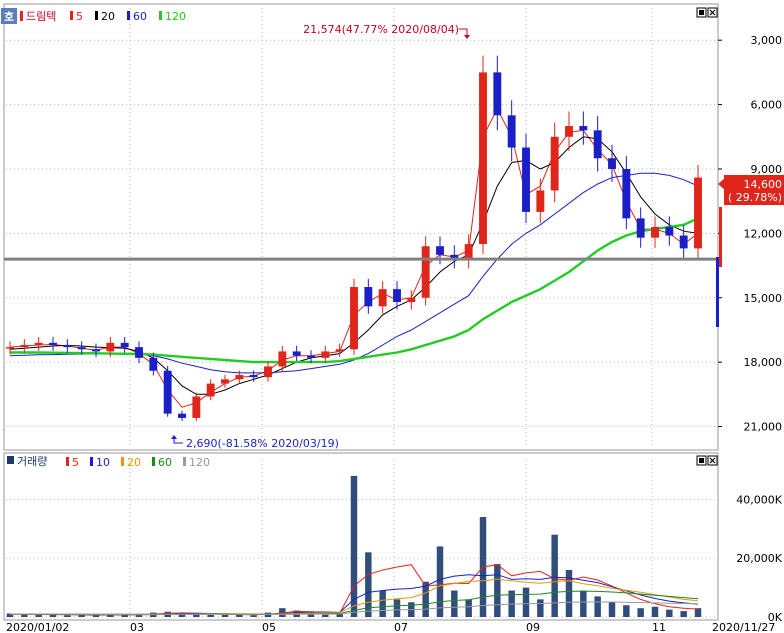  What do you see at coordinates (137, 627) in the screenshot?
I see `x-tick-label: 03` at bounding box center [137, 627].